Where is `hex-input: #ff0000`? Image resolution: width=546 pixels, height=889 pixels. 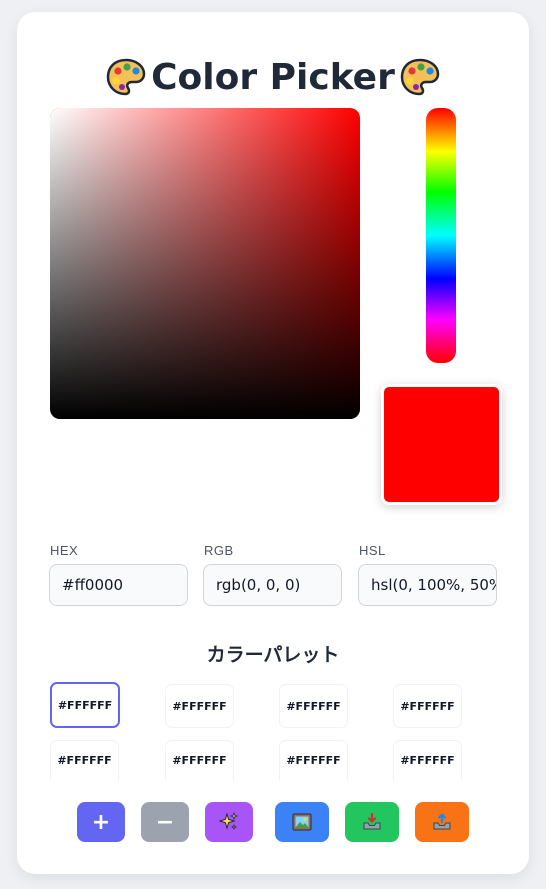
hex-input: #ff0000 is located at coordinates (118, 585).